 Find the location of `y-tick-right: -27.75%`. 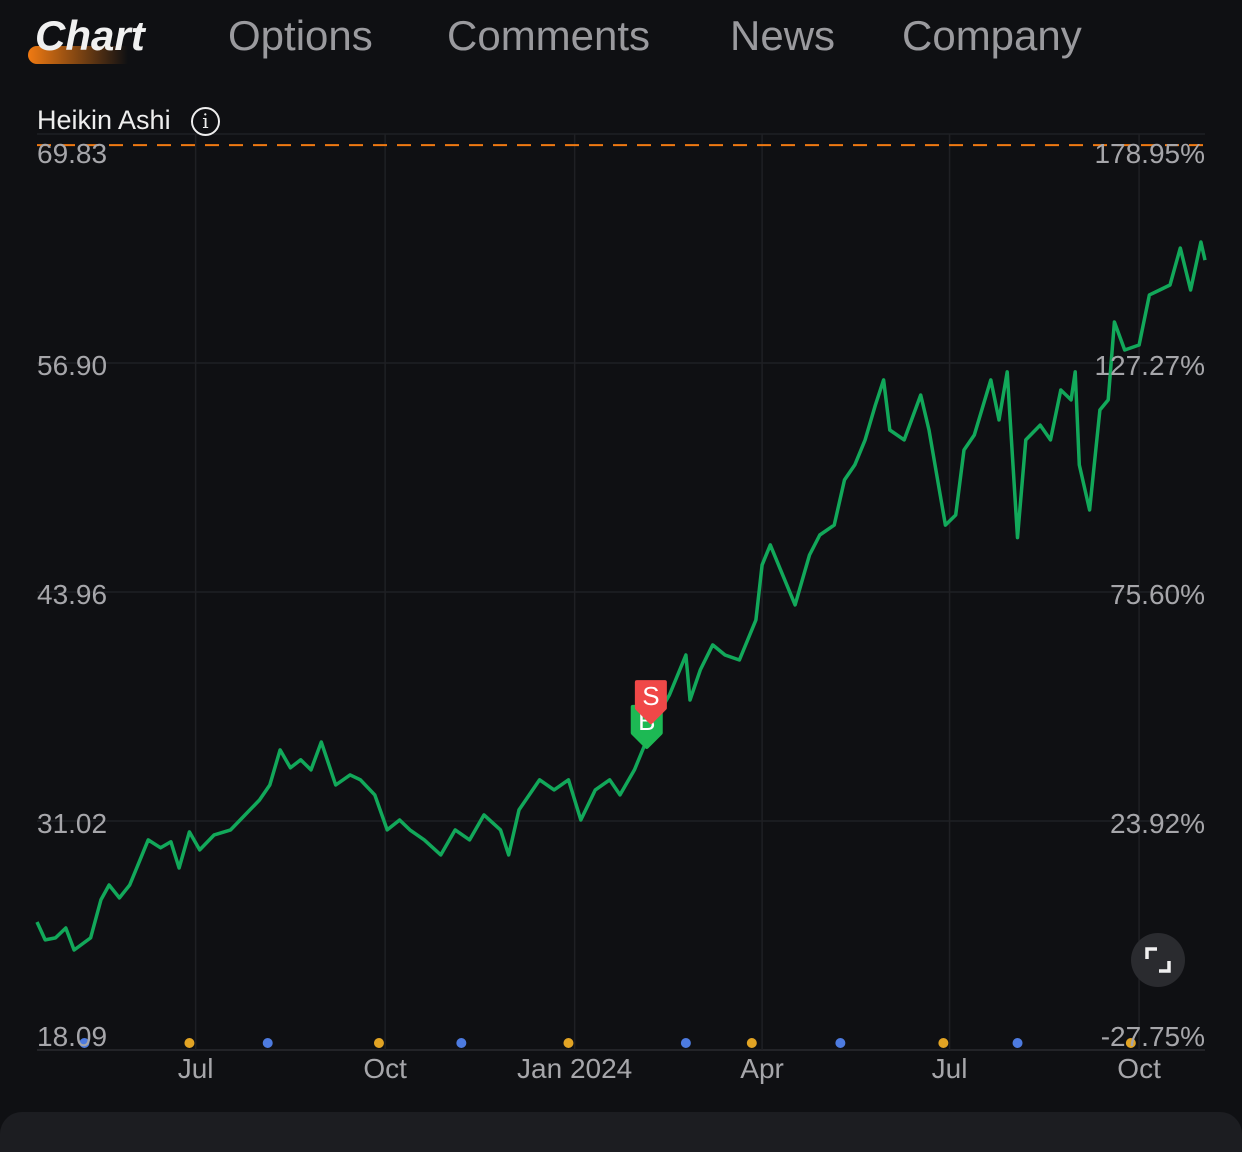

y-tick-right: -27.75% is located at coordinates (1152, 1036).